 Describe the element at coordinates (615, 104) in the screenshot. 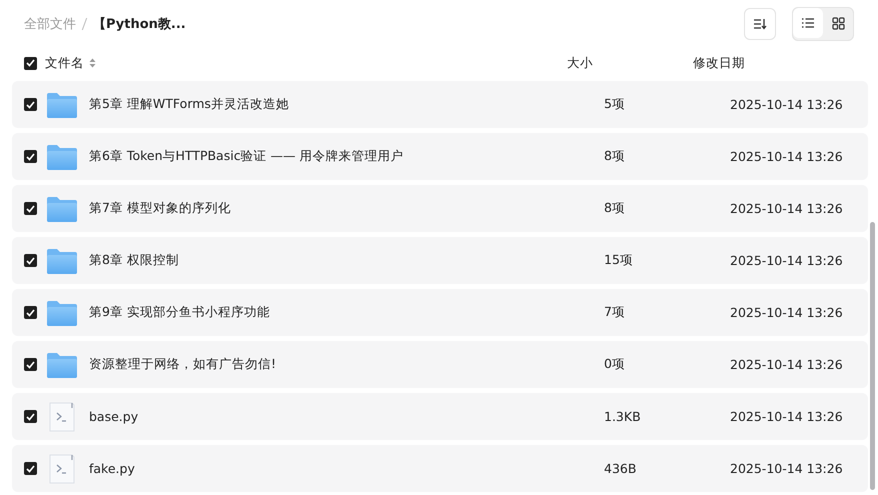

I see `file-size: 5项` at that location.